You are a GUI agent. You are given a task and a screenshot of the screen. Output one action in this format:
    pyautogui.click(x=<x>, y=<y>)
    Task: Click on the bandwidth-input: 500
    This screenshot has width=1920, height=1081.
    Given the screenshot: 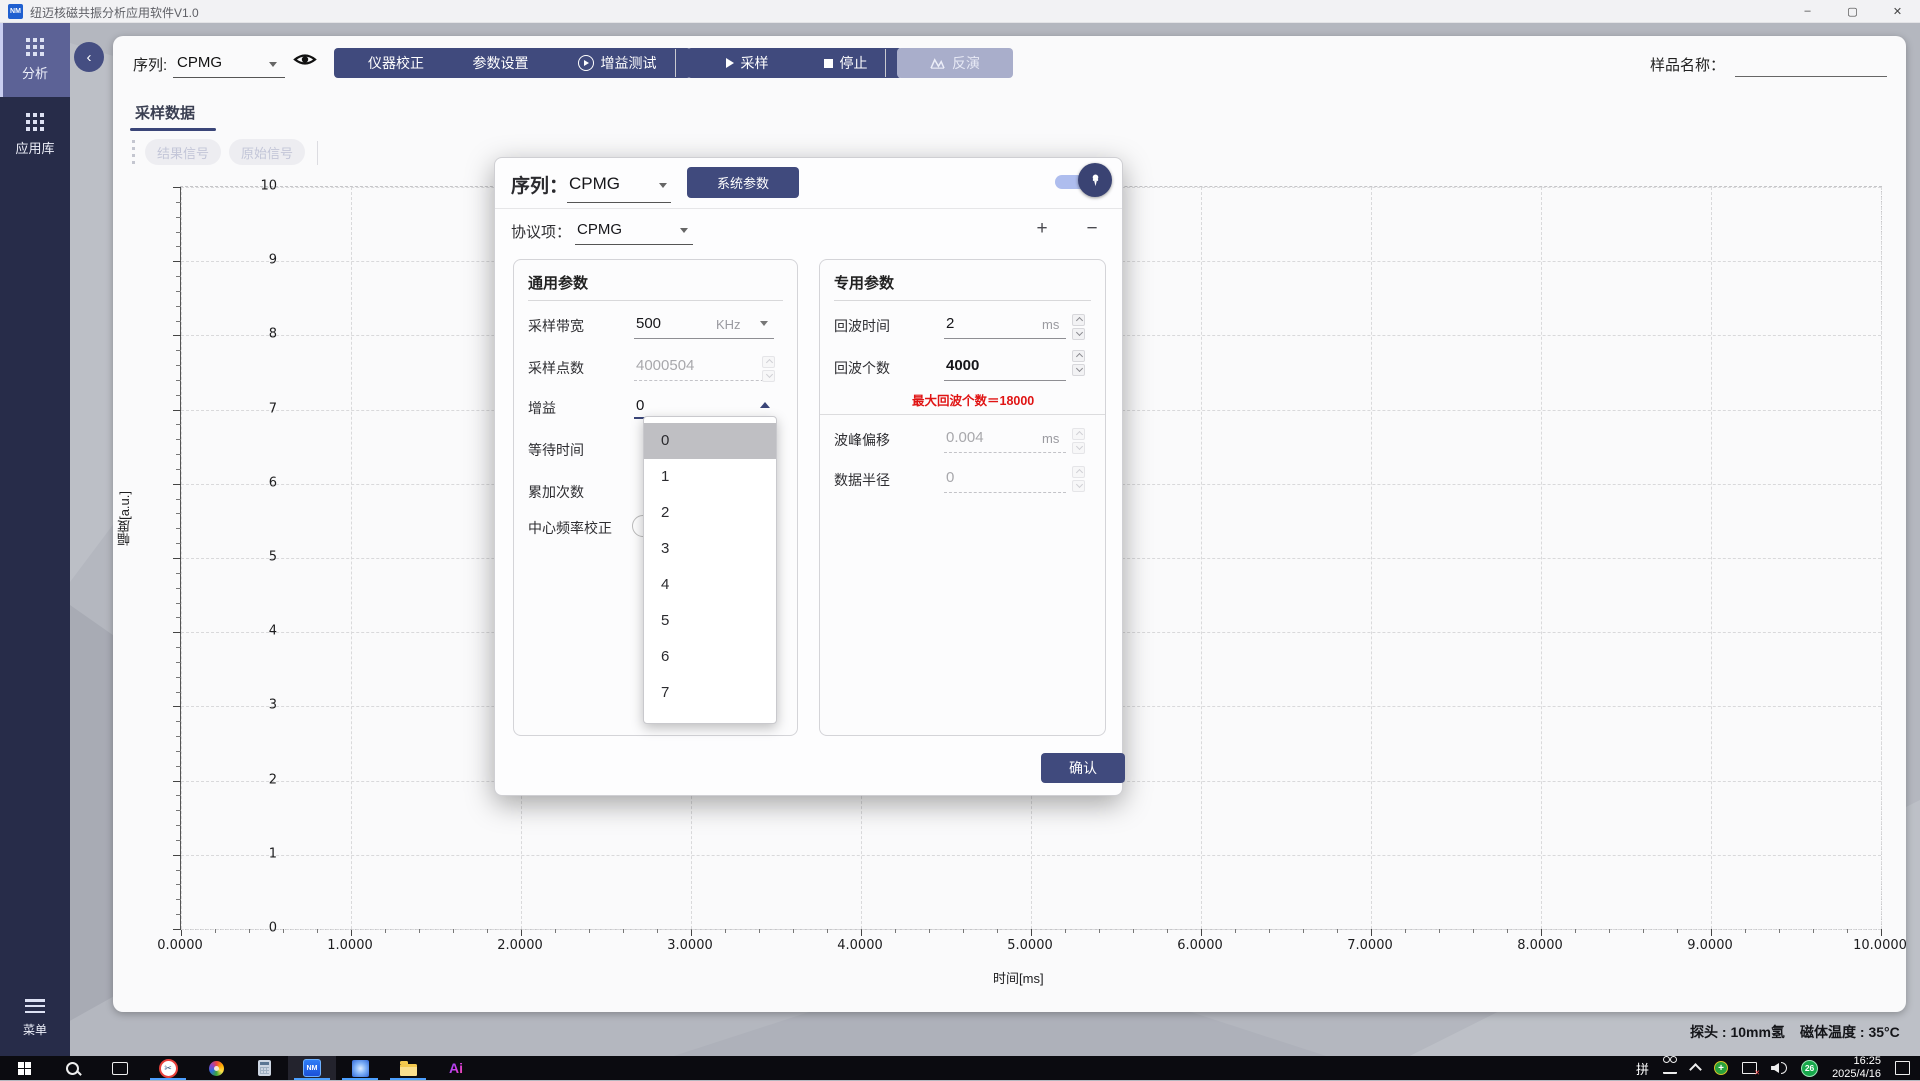 What is the action you would take?
    pyautogui.click(x=648, y=323)
    